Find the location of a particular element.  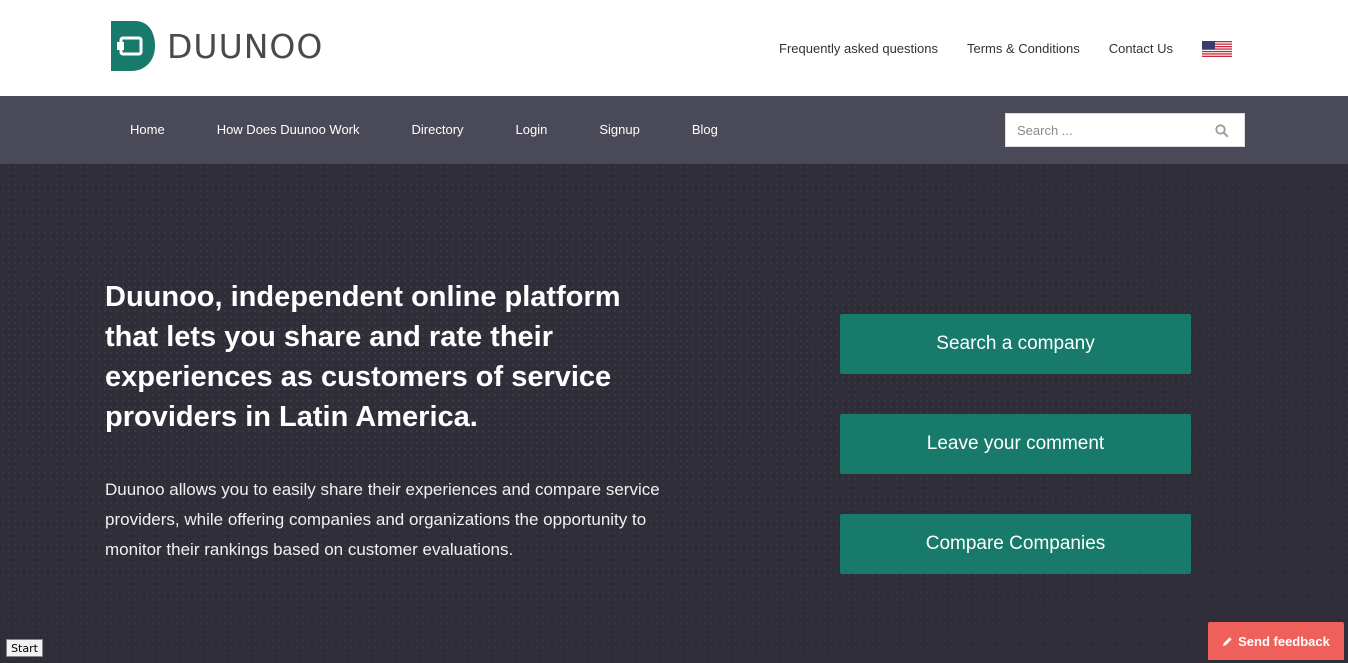

search-box is located at coordinates (1125, 130).